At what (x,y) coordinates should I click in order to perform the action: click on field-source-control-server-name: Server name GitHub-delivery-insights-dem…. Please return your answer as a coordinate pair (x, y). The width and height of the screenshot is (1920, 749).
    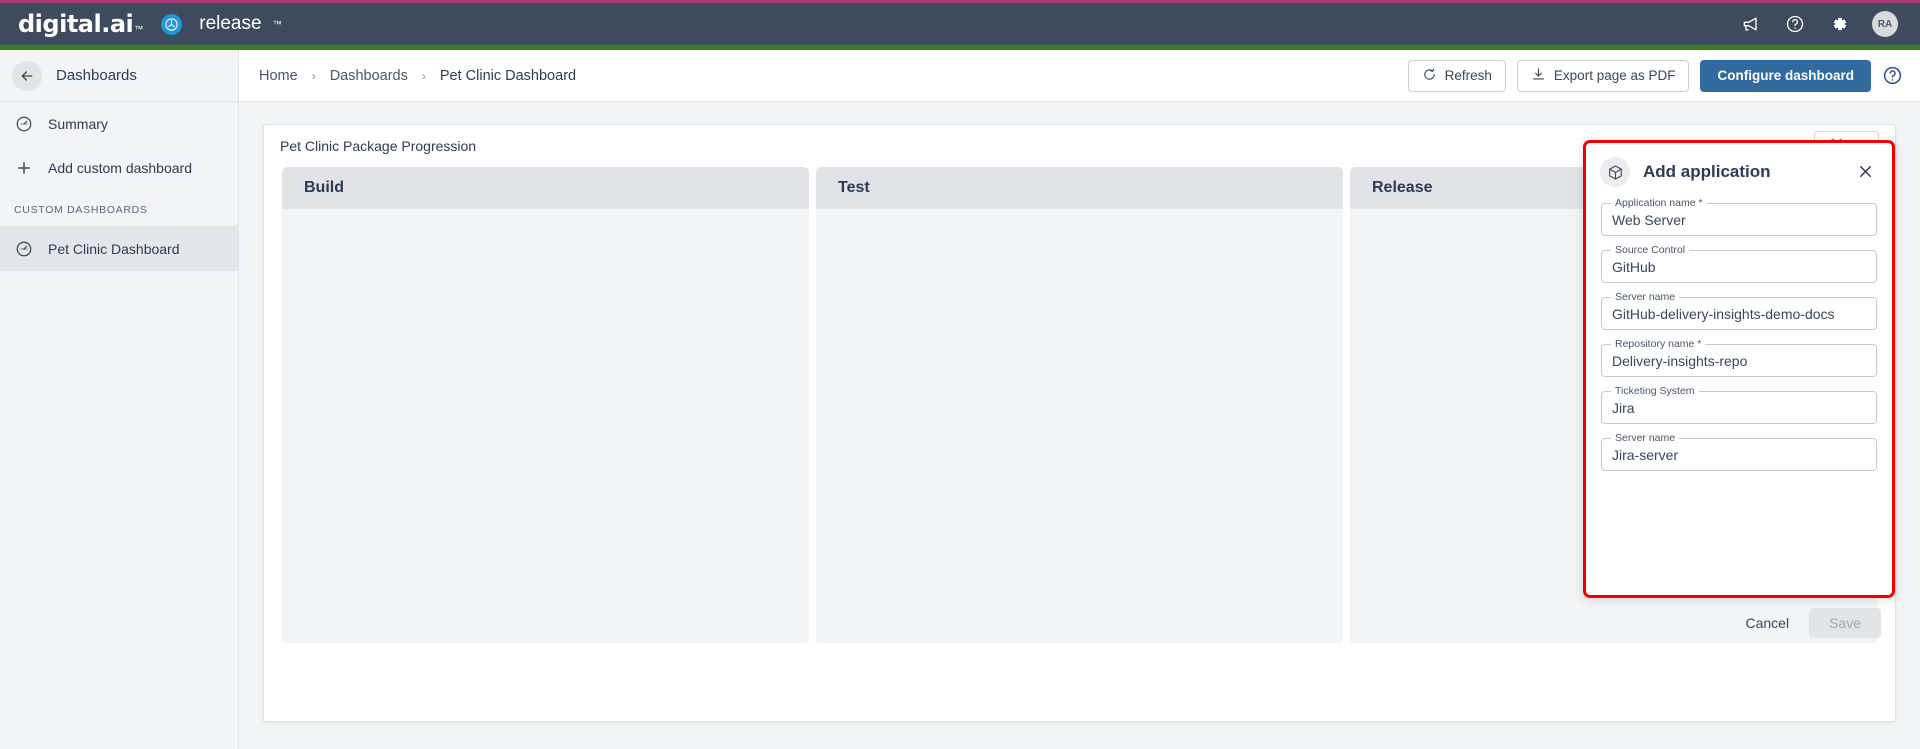
    Looking at the image, I should click on (1739, 310).